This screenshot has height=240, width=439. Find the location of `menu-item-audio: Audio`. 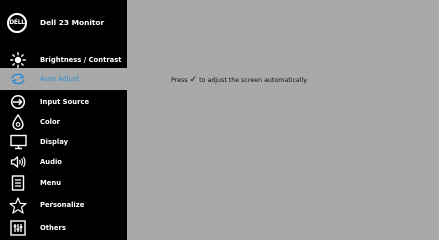

menu-item-audio: Audio is located at coordinates (63, 162).